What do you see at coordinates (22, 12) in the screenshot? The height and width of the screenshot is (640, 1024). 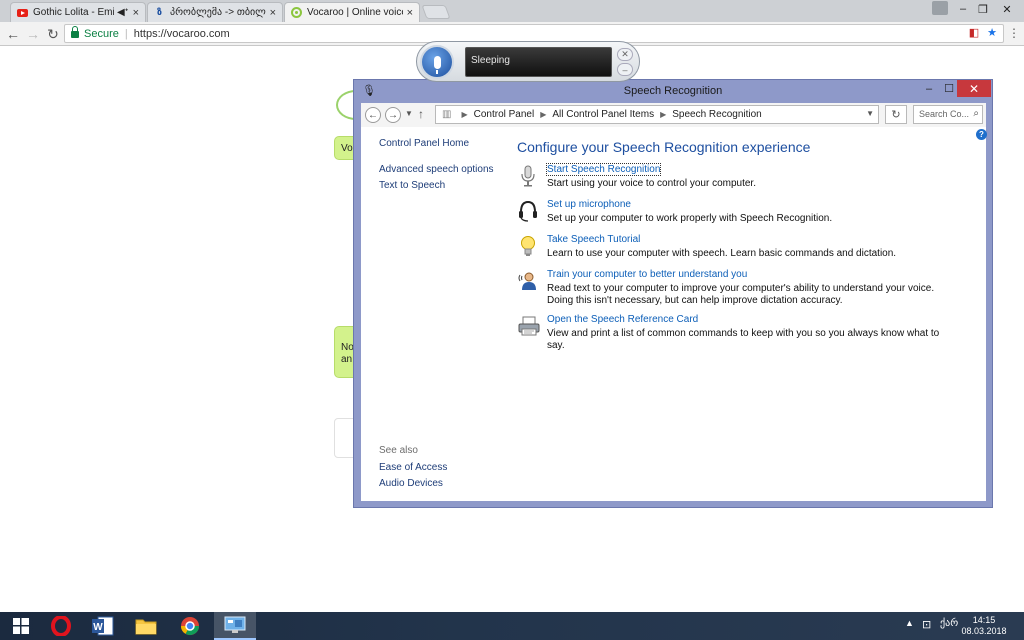 I see `youtube-icon` at bounding box center [22, 12].